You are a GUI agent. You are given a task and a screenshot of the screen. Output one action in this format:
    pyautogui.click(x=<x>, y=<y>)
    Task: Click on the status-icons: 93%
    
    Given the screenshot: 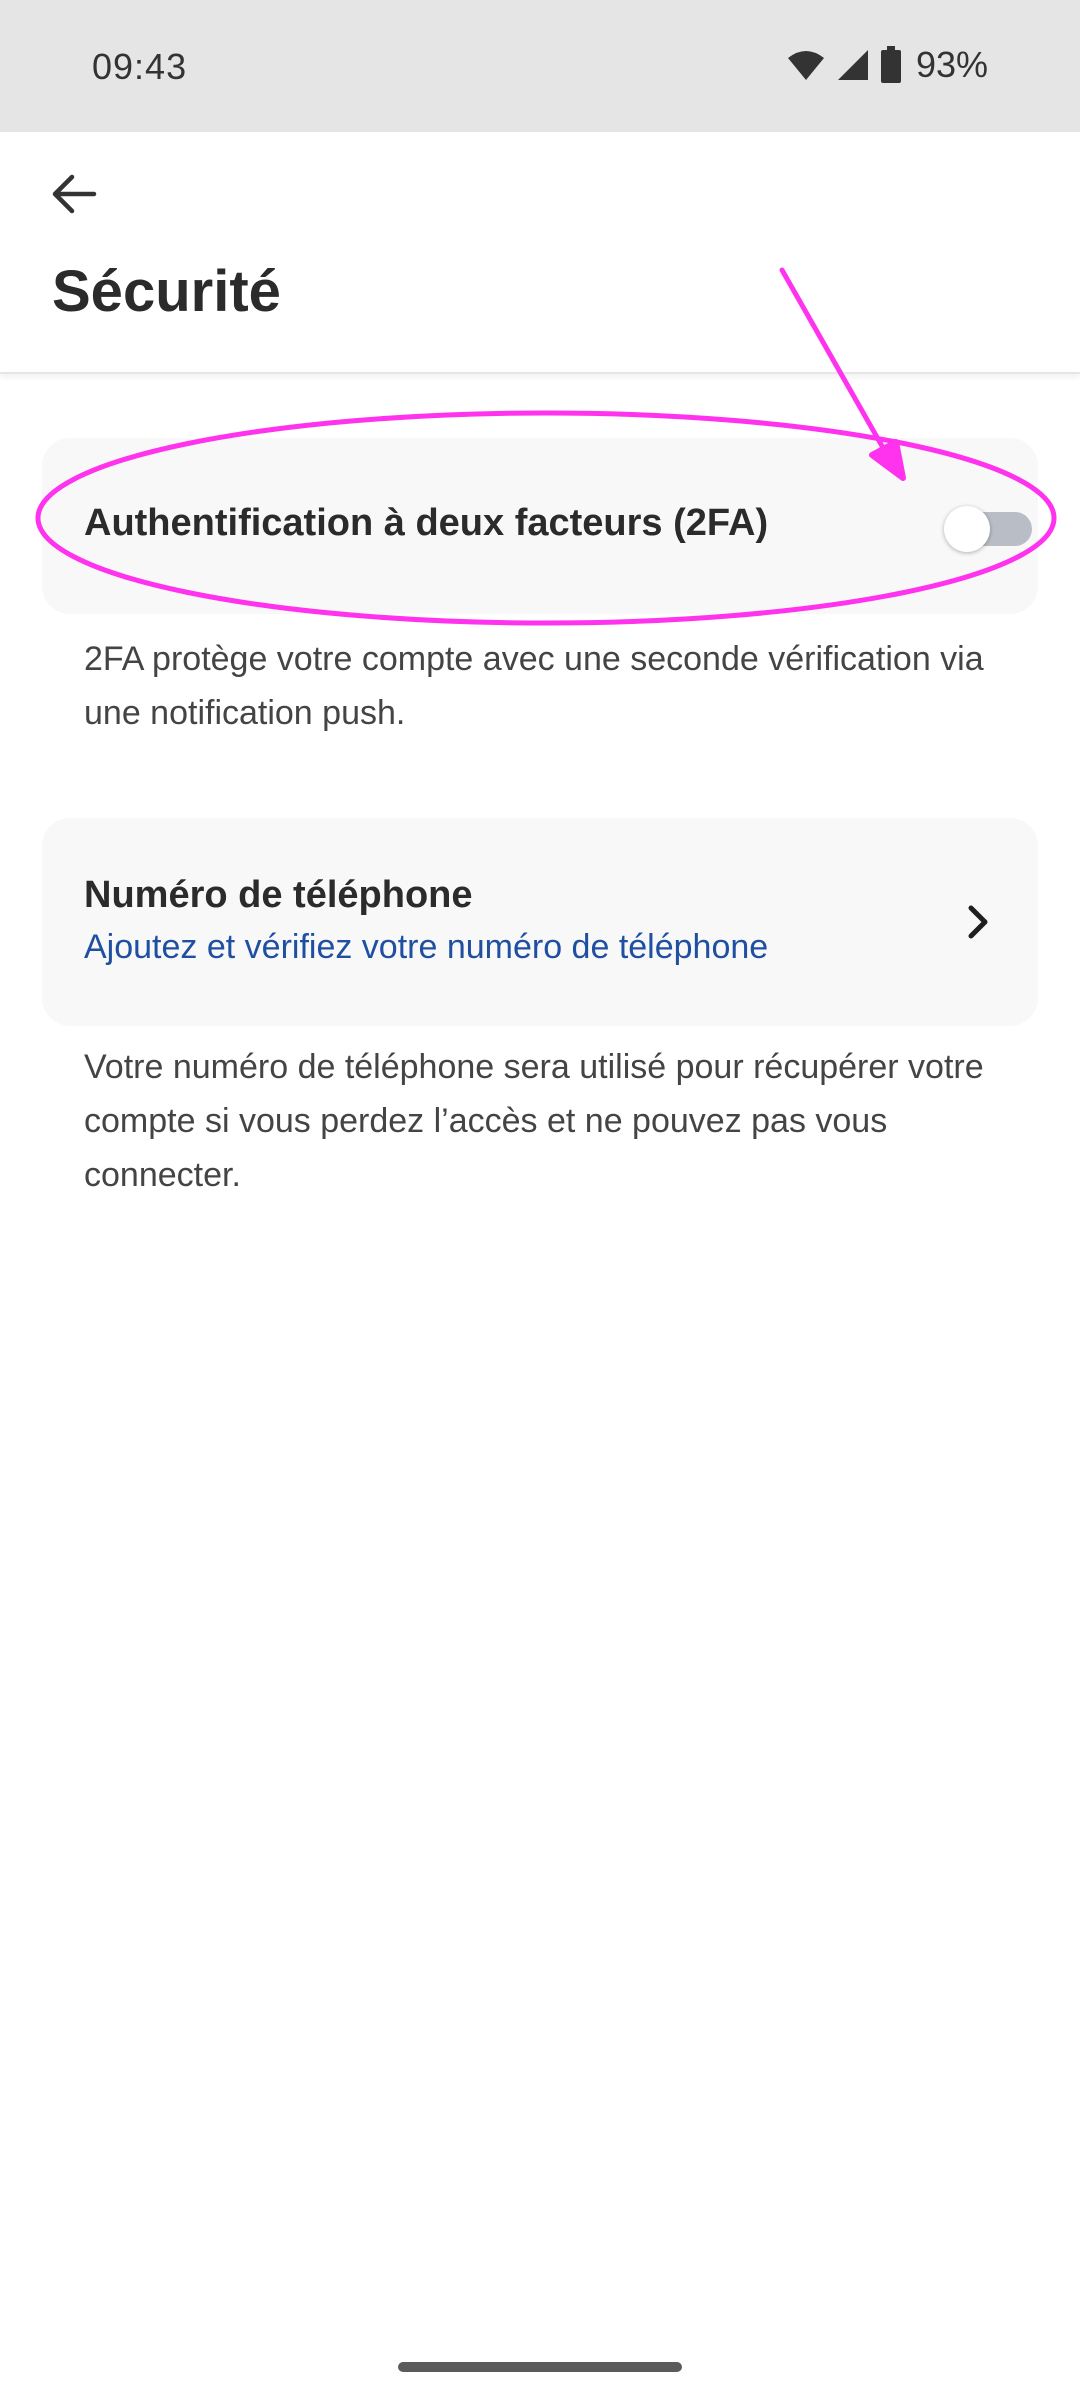 What is the action you would take?
    pyautogui.click(x=887, y=65)
    